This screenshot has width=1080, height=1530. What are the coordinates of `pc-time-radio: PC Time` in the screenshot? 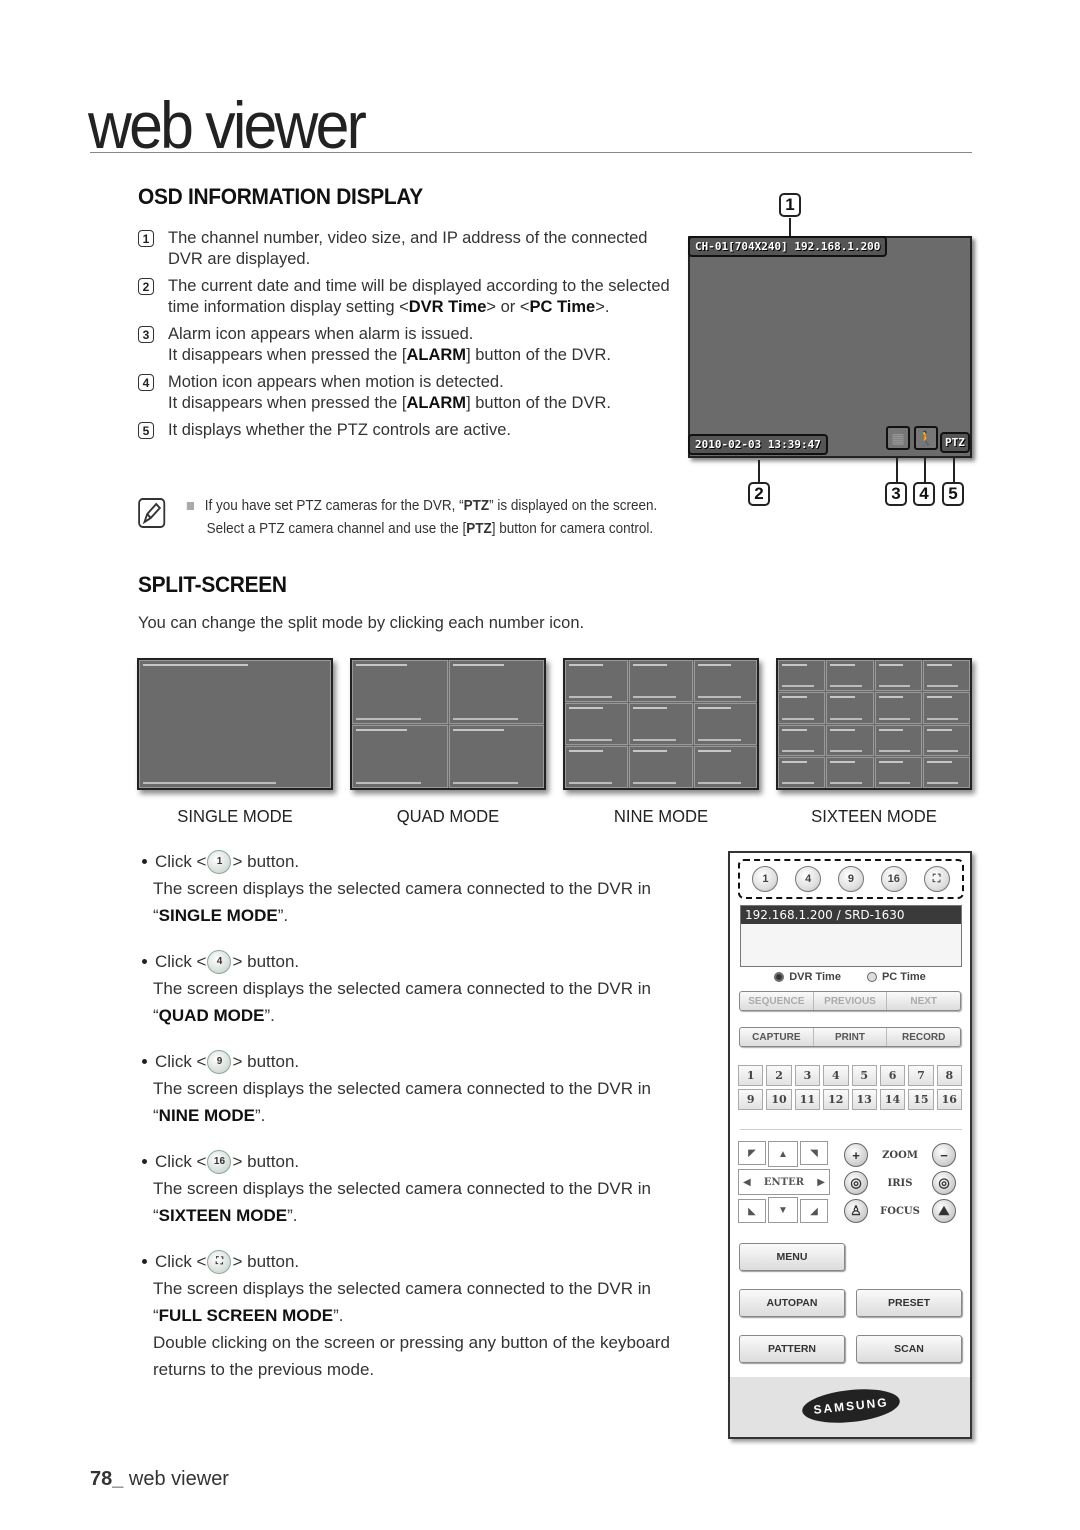 It's located at (896, 977).